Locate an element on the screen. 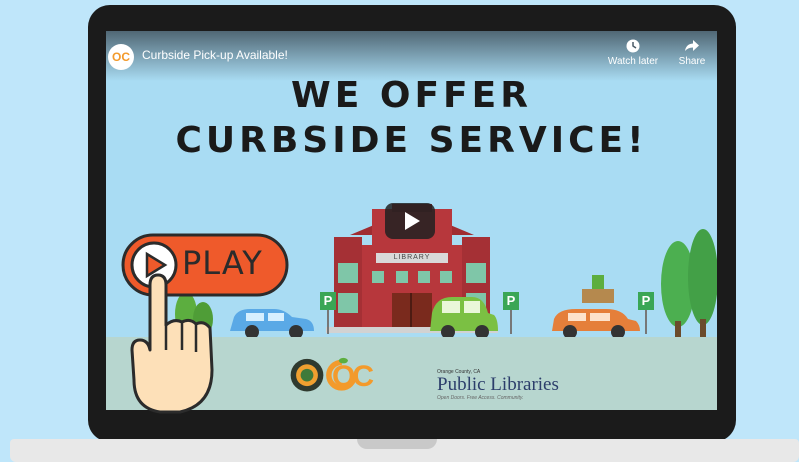 The height and width of the screenshot is (462, 799). share-arrow-icon is located at coordinates (692, 45).